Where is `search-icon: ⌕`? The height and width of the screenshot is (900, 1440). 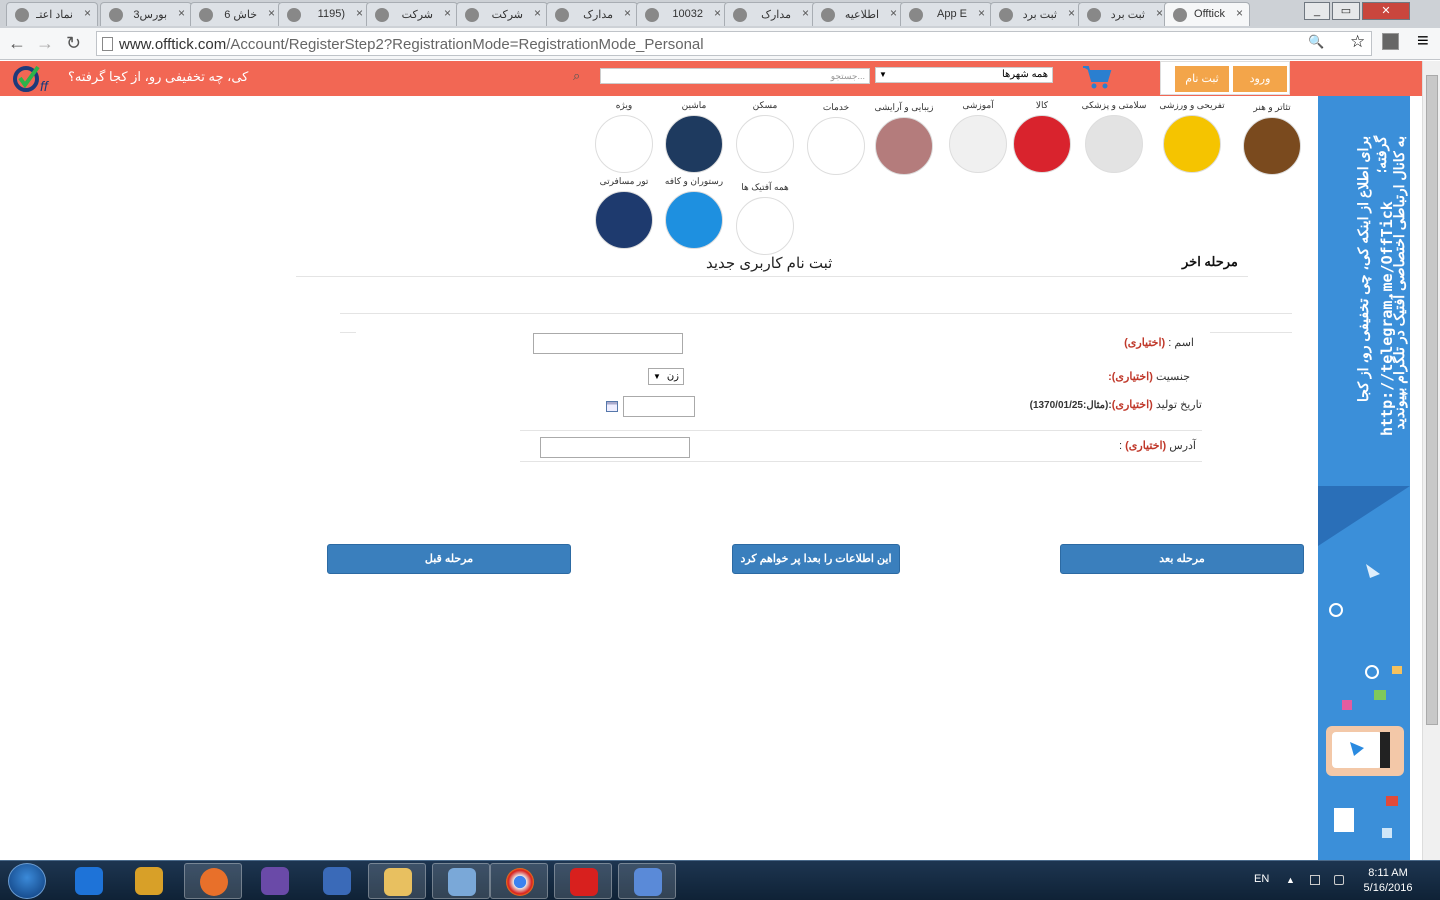 search-icon: ⌕ is located at coordinates (576, 76).